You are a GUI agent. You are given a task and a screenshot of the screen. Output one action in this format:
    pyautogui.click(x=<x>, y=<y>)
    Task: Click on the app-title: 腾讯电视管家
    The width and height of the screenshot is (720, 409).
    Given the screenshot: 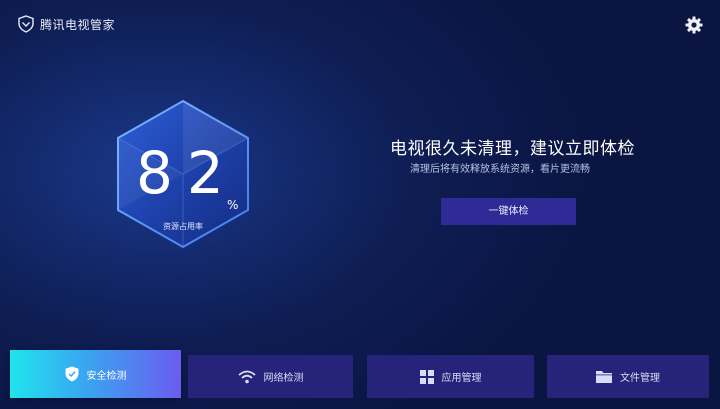 What is the action you would take?
    pyautogui.click(x=78, y=25)
    